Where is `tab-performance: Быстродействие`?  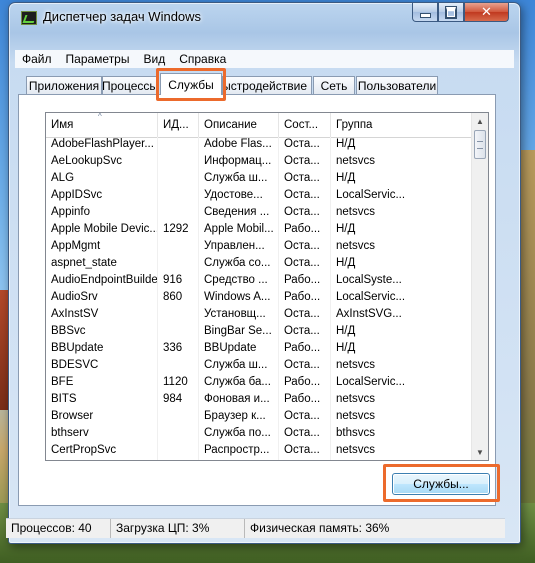
tab-performance: Быстродействие is located at coordinates (267, 85).